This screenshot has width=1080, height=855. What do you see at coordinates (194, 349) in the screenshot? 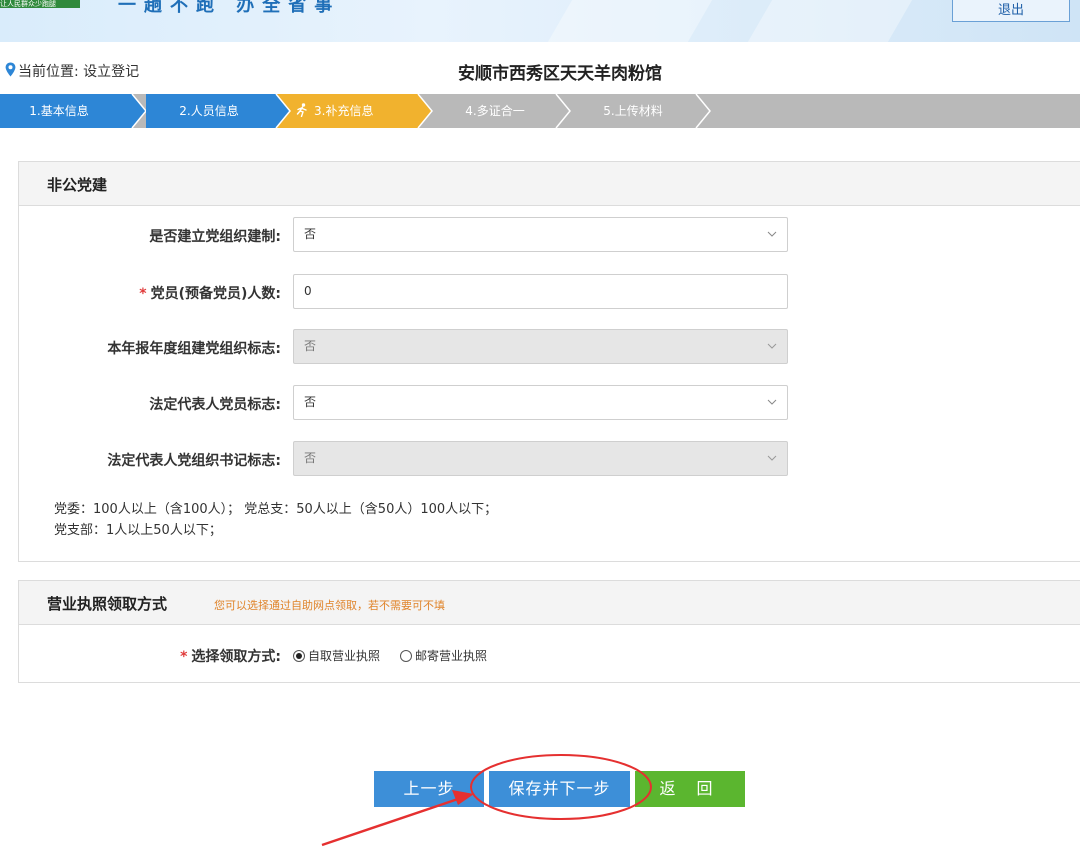
I see `field-label: 本年报年度组建党组织标志:` at bounding box center [194, 349].